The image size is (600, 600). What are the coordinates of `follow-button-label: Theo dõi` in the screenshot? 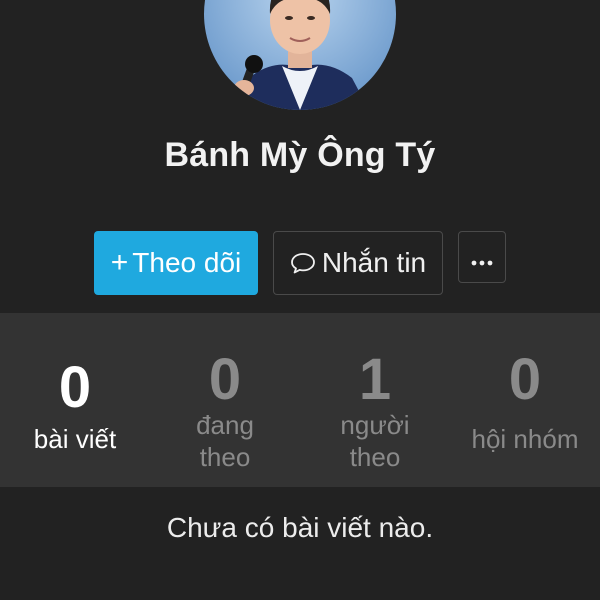 It's located at (187, 262).